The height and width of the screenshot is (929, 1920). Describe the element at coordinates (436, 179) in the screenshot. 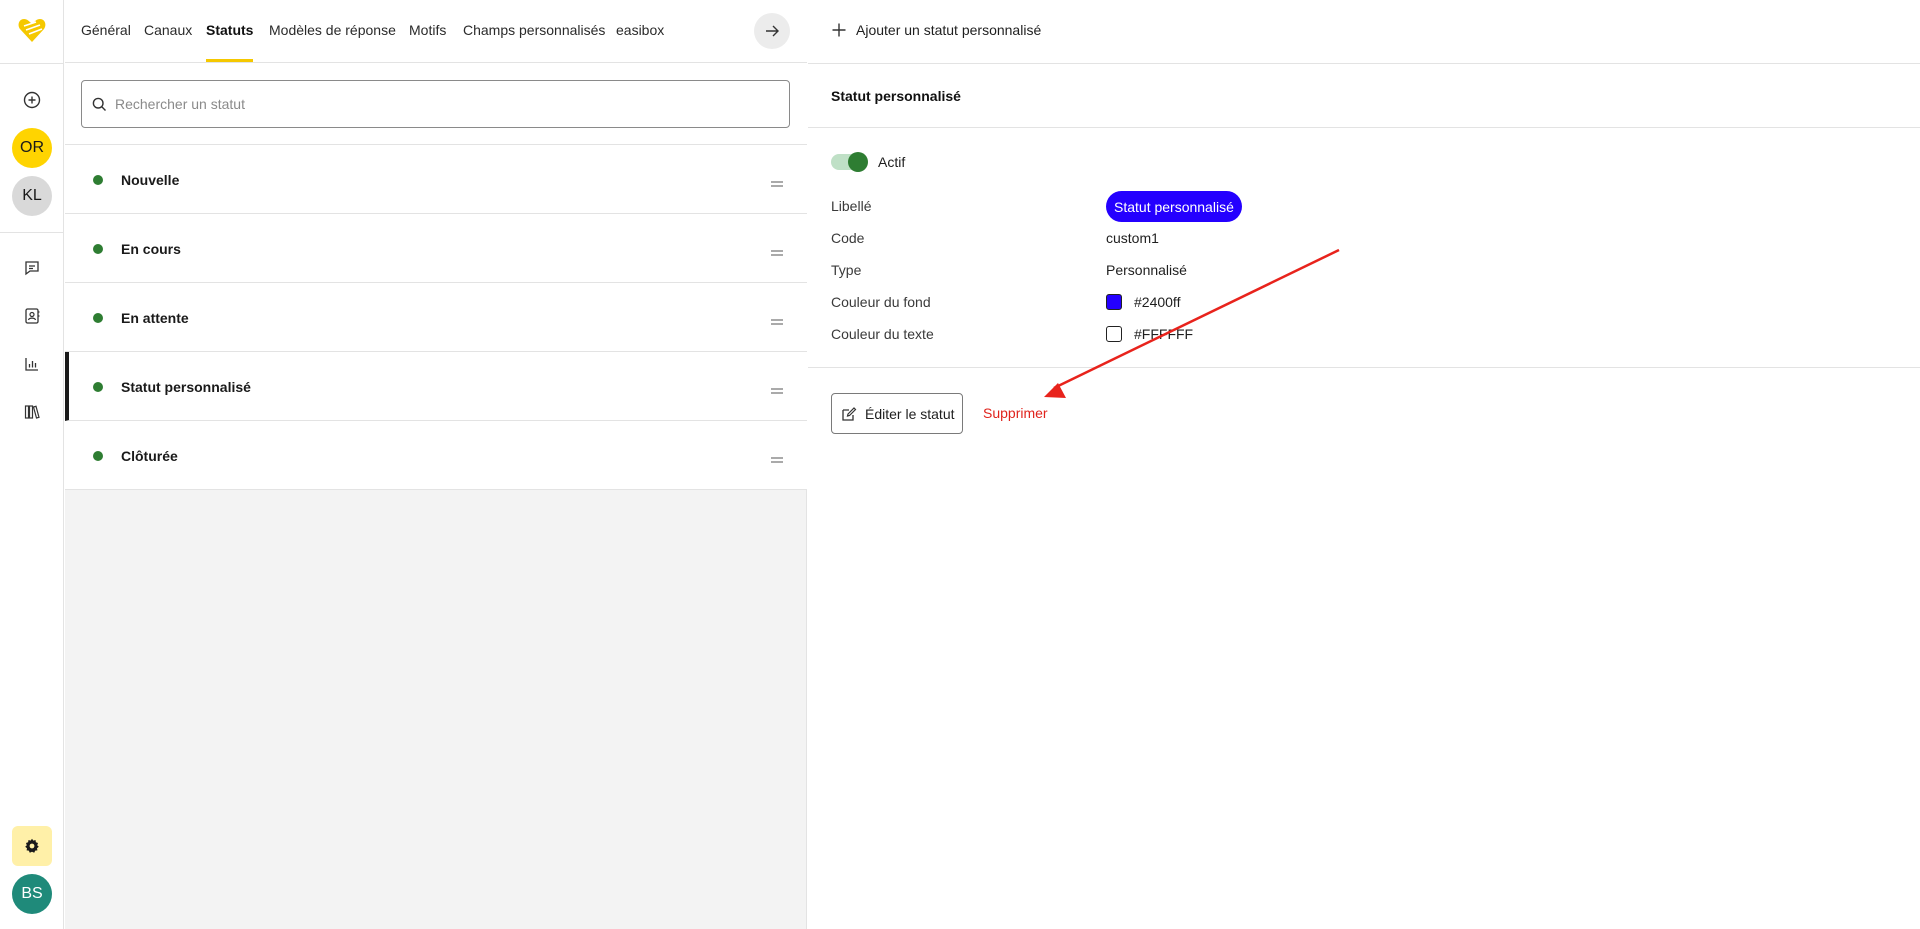

I see `status-row-nouvelle: Nouvelle` at that location.